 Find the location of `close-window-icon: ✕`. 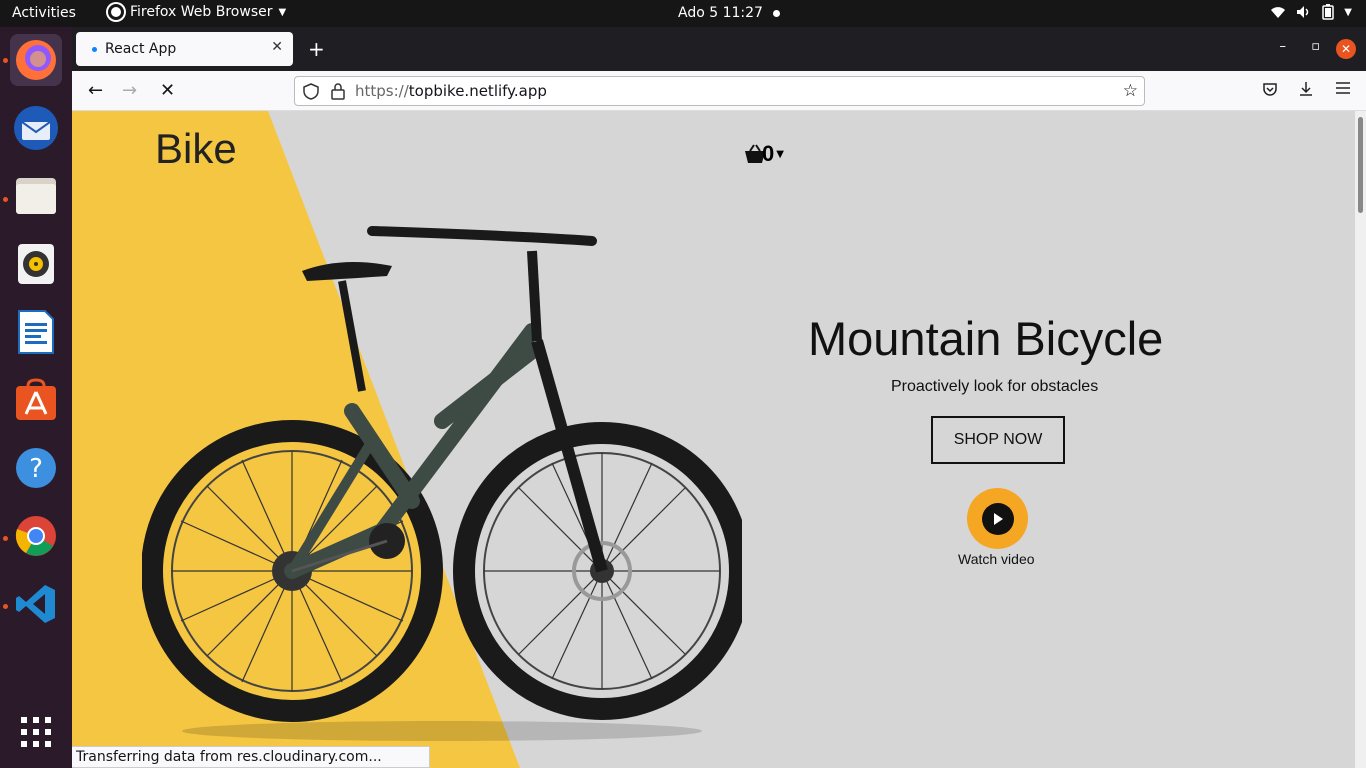

close-window-icon: ✕ is located at coordinates (1346, 49).